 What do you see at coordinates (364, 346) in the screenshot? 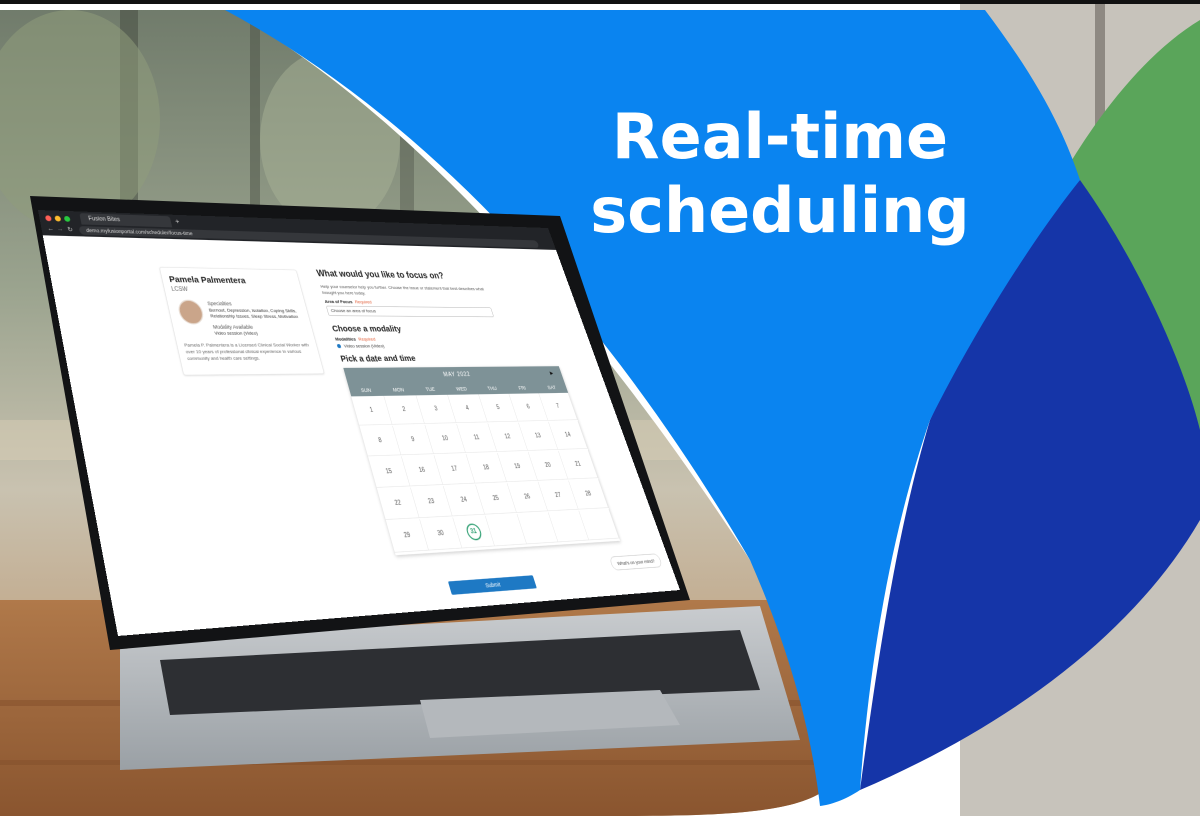
I see `modality-option-label: Video session (Video)` at bounding box center [364, 346].